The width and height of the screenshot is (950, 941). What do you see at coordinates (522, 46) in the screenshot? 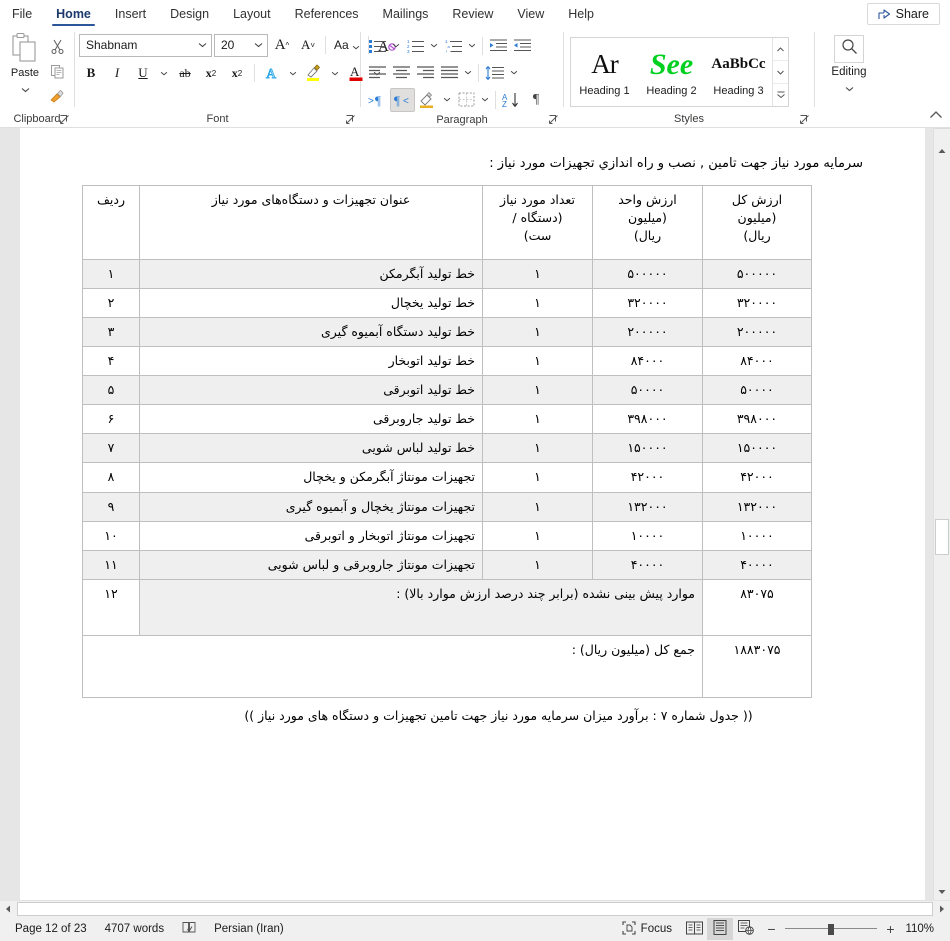
I see `increase-indent-button` at bounding box center [522, 46].